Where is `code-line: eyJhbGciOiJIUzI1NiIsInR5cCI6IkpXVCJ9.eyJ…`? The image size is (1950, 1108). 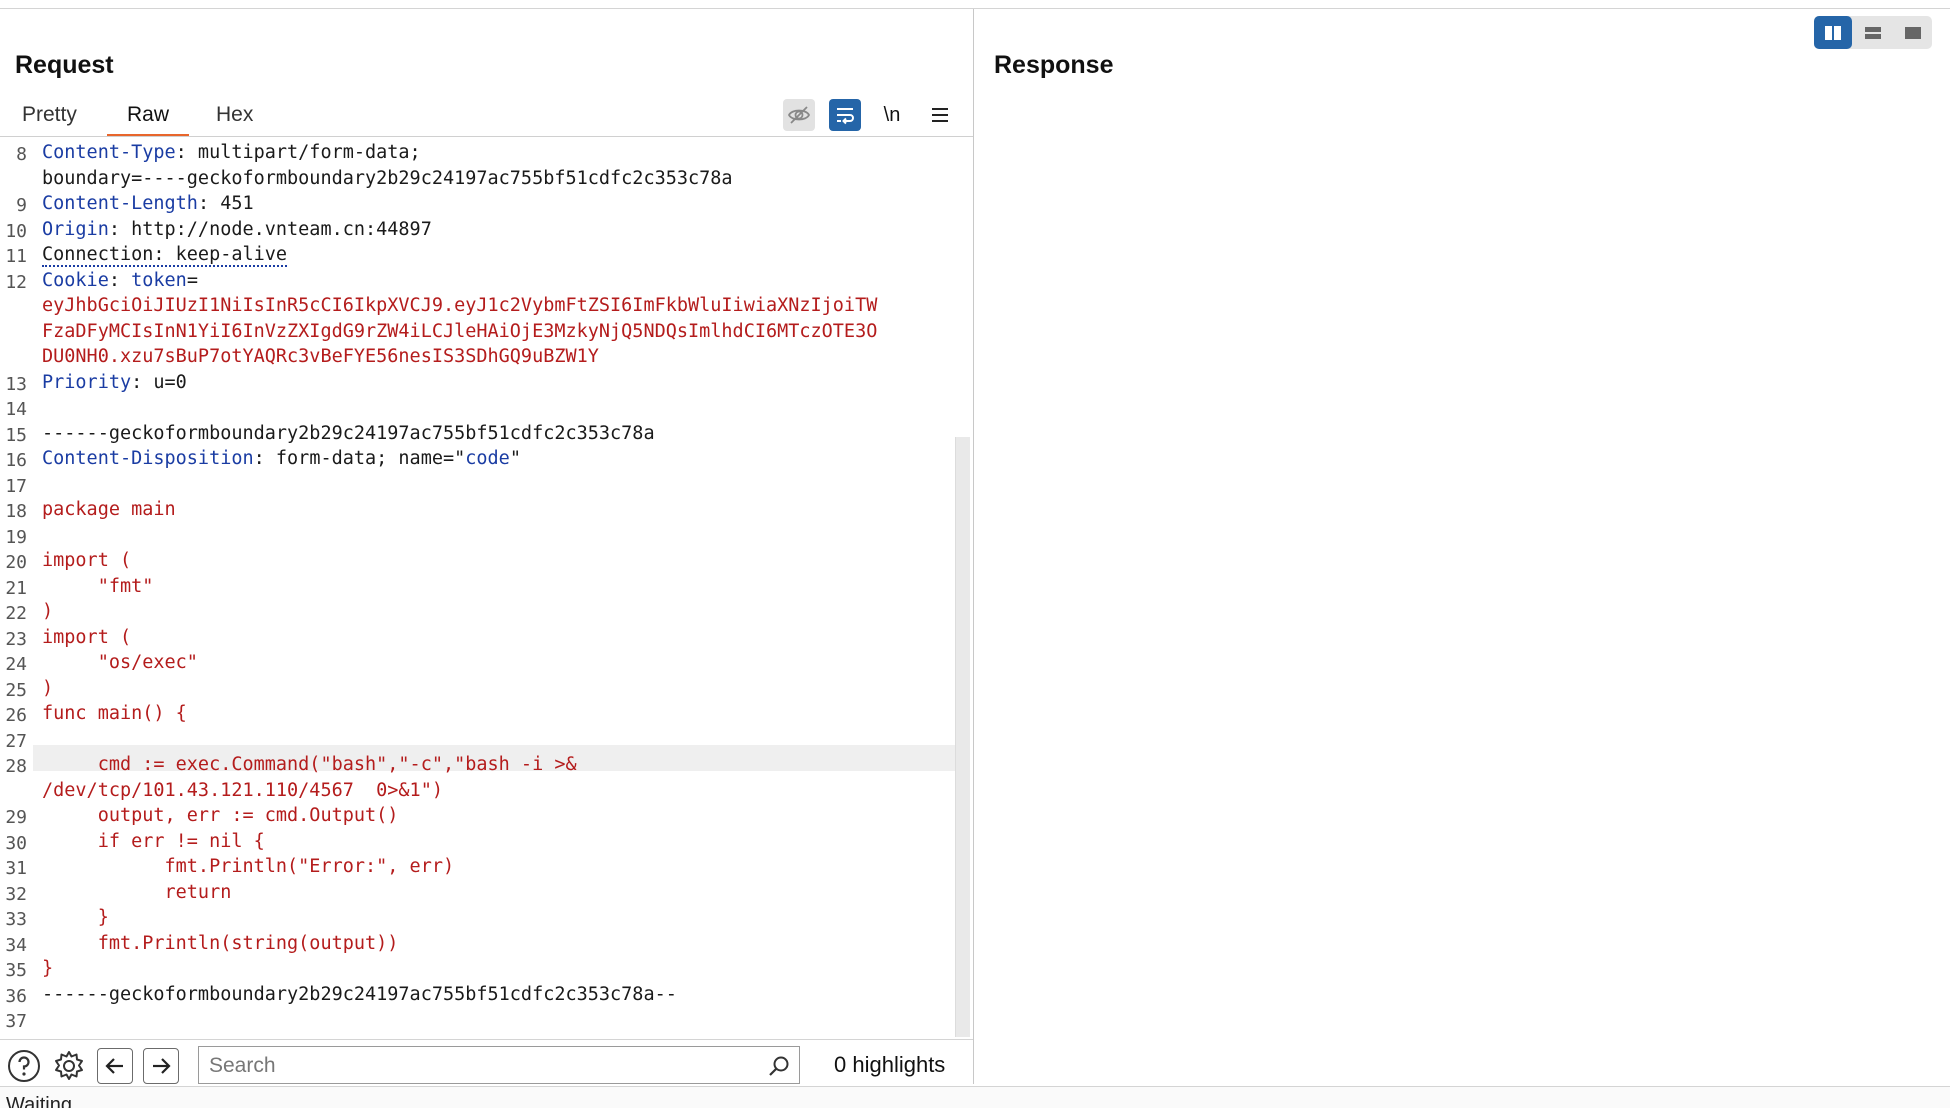 code-line: eyJhbGciOiJIUzI1NiIsInR5cCI6IkpXVCJ9.eyJ… is located at coordinates (477, 306).